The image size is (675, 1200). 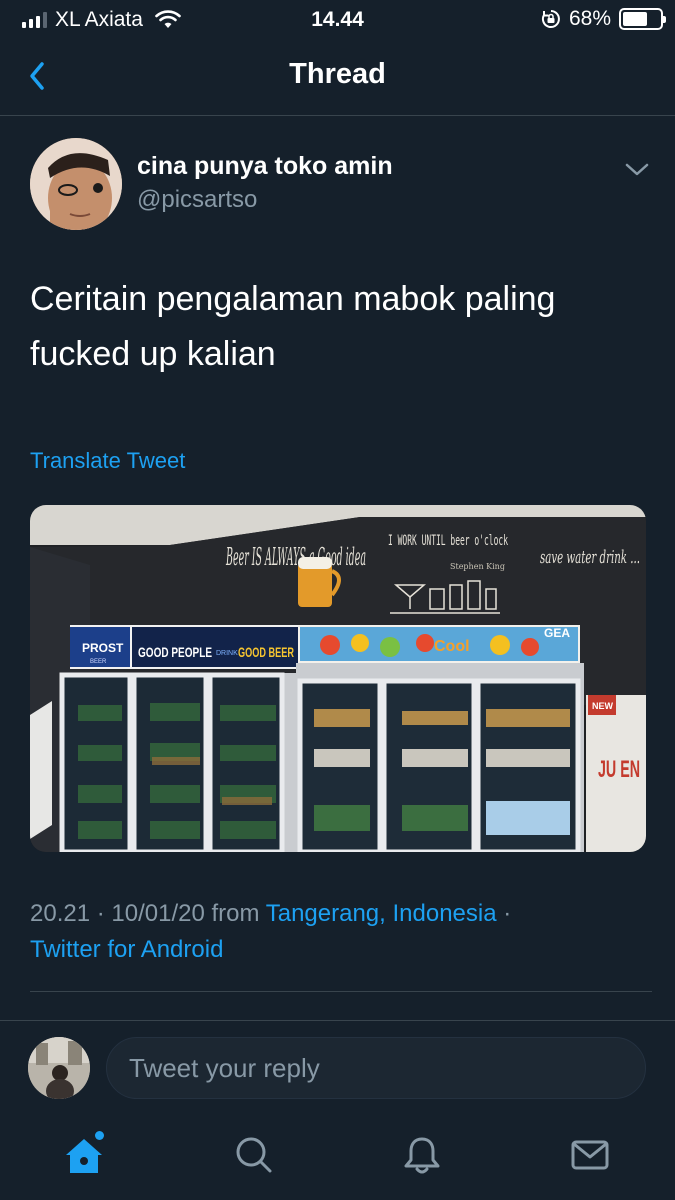 What do you see at coordinates (175, 652) in the screenshot?
I see `banner-good-people: GOOD PEOPLE` at bounding box center [175, 652].